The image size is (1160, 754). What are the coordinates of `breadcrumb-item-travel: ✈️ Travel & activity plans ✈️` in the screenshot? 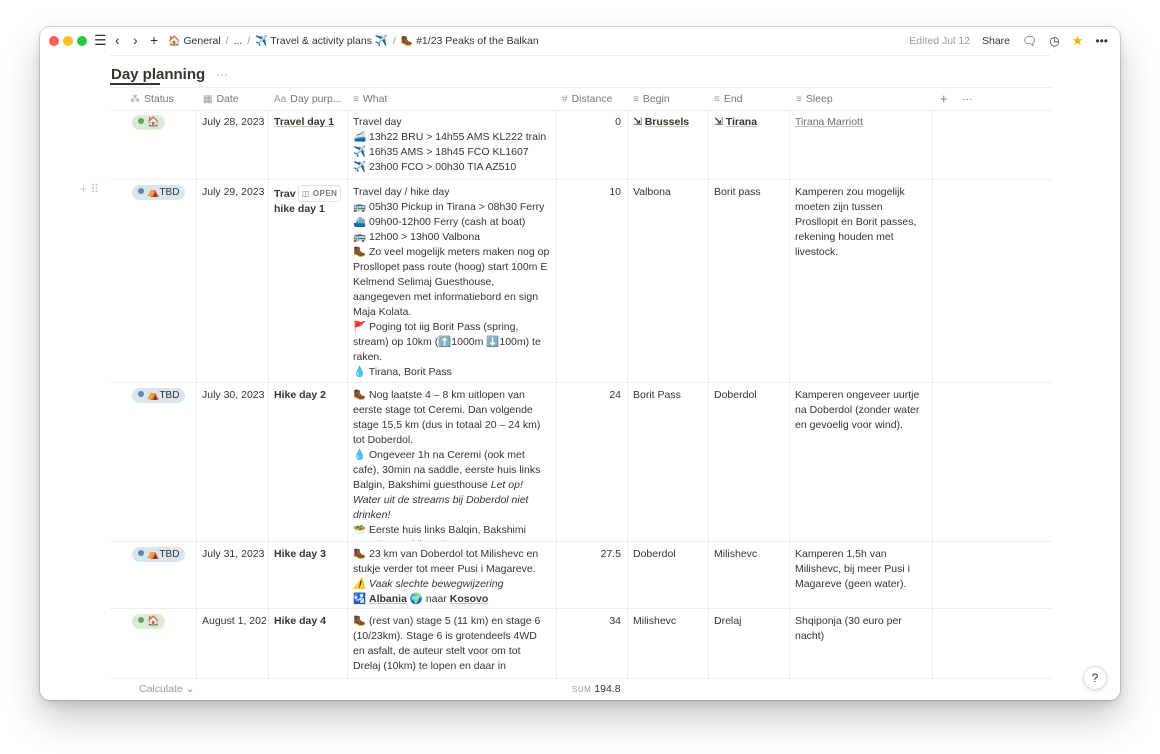 It's located at (321, 41).